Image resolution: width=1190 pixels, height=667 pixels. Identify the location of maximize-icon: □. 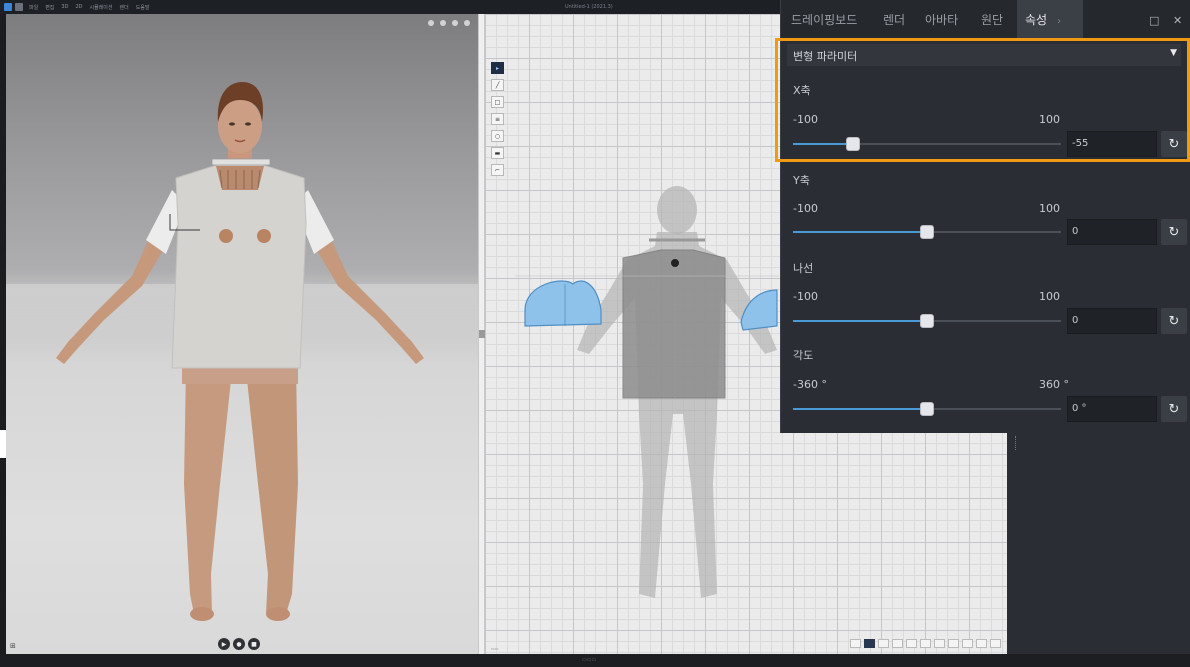
(1154, 20).